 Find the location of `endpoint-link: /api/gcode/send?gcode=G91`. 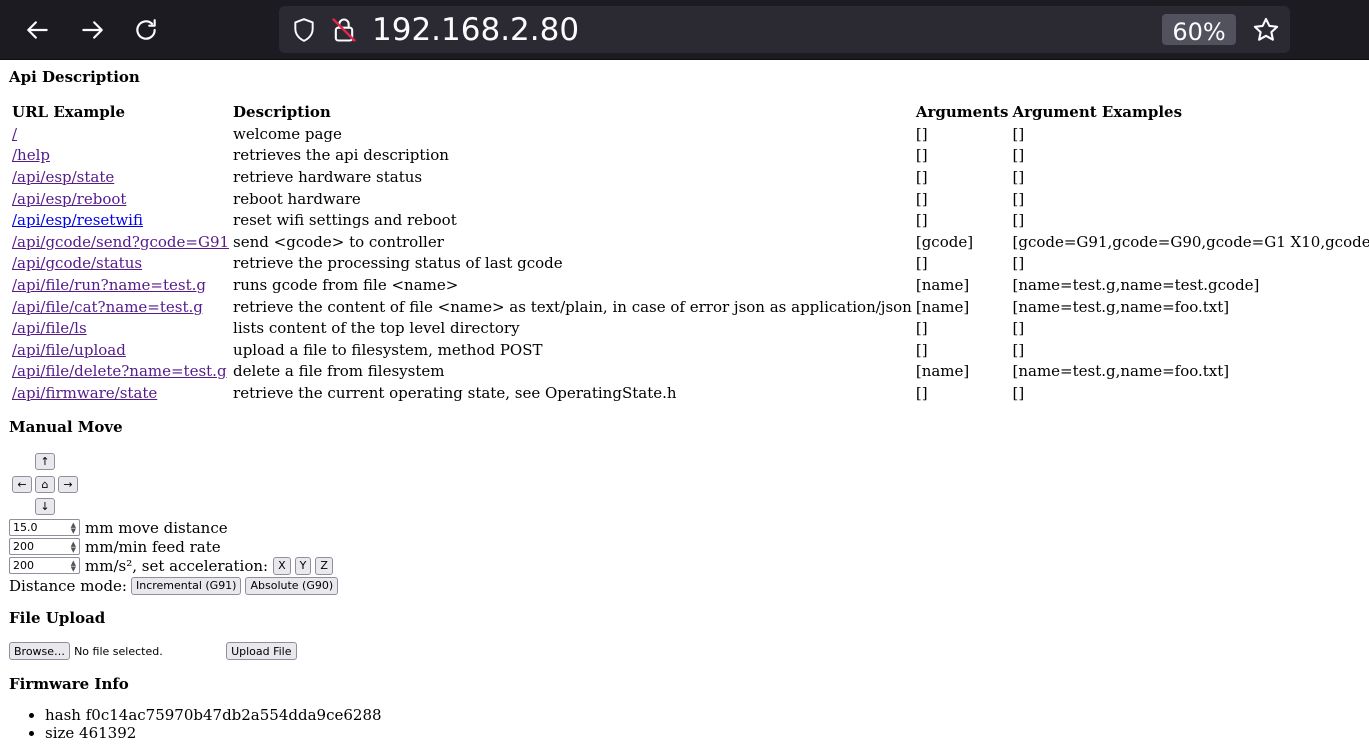

endpoint-link: /api/gcode/send?gcode=G91 is located at coordinates (120, 242).